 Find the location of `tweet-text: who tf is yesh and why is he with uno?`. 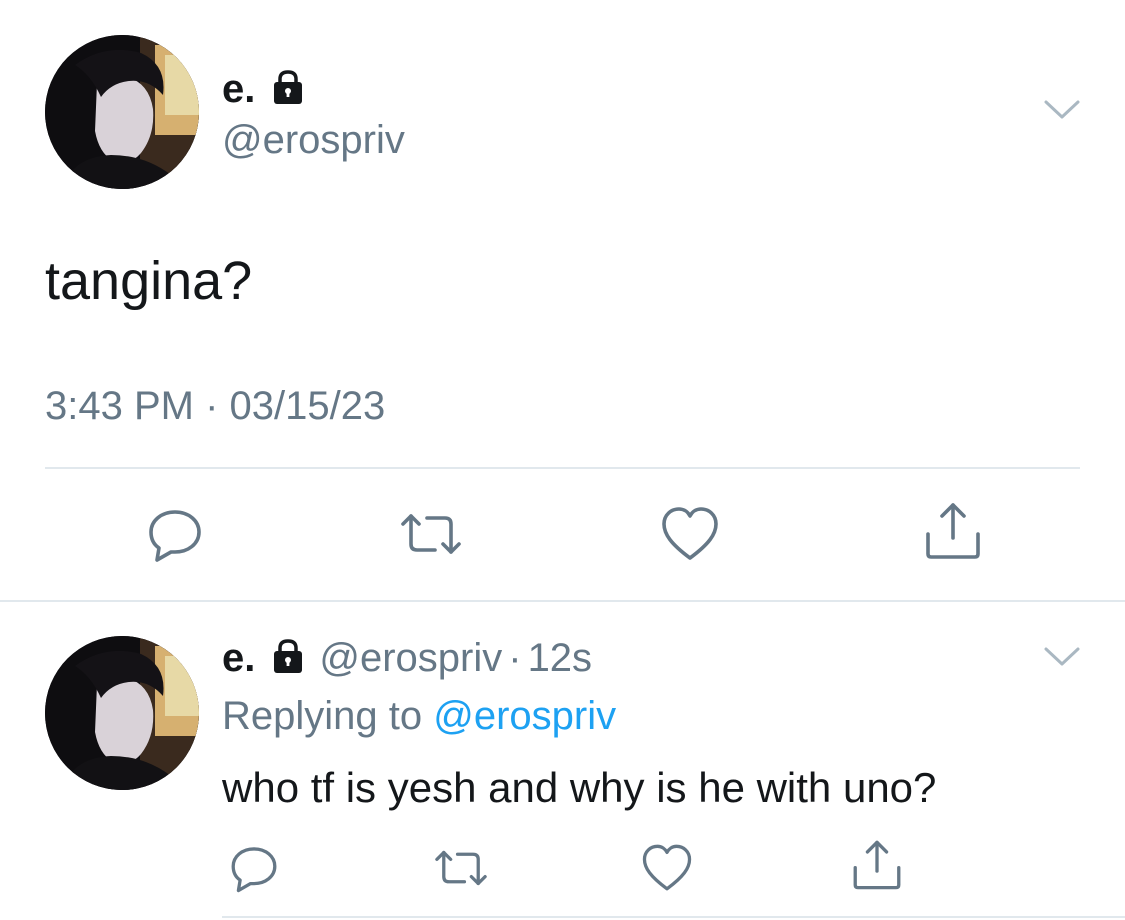

tweet-text: who tf is yesh and why is he with uno? is located at coordinates (579, 787).